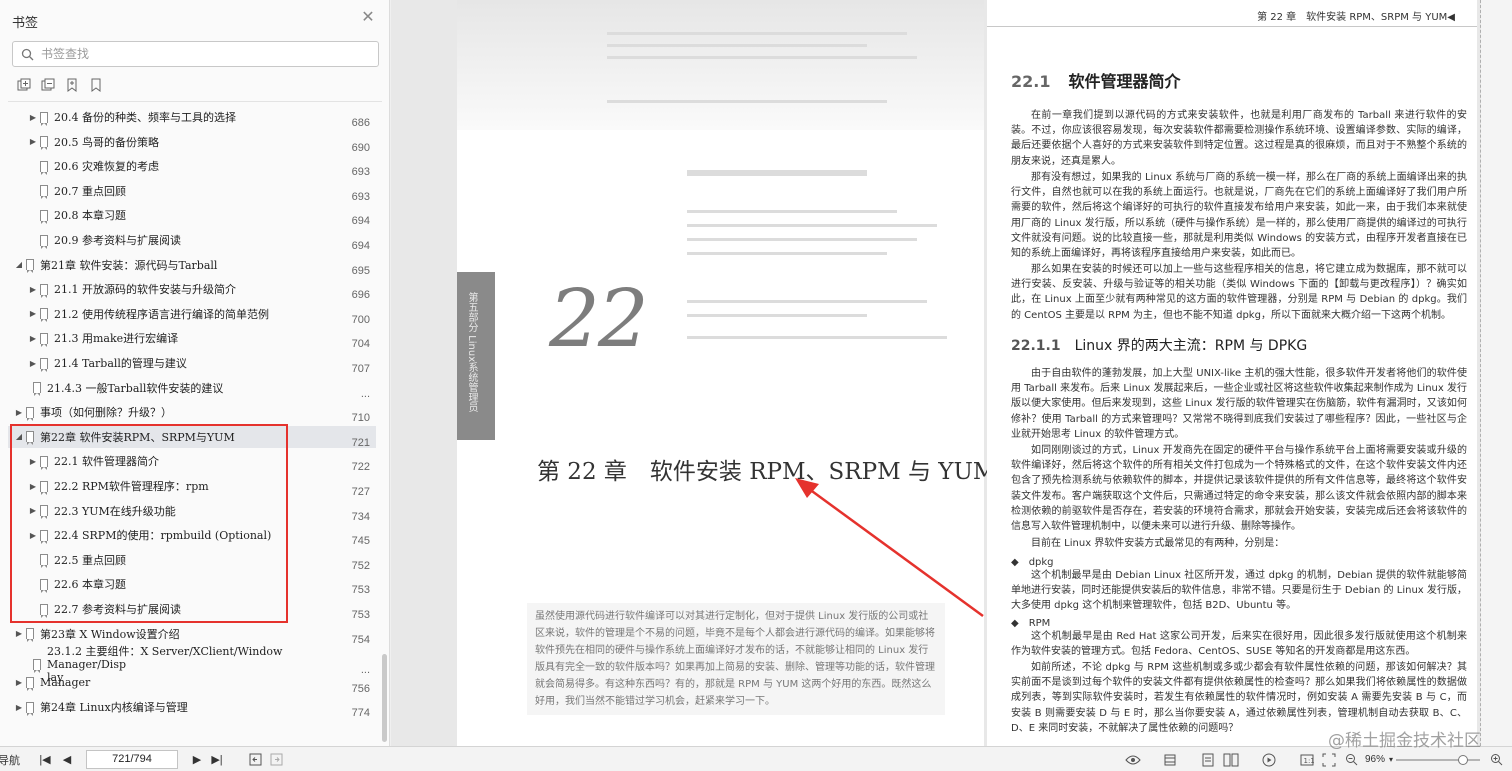 The image size is (1512, 771). Describe the element at coordinates (192, 584) in the screenshot. I see `bookmark-item: 22.6 本章习题 753` at that location.